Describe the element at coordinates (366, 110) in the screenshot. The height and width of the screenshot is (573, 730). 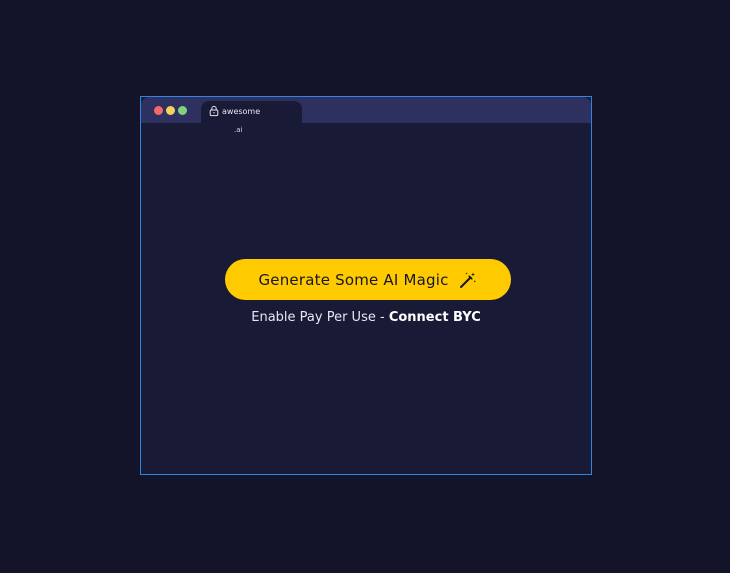
I see `browser-titlebar: awesome` at that location.